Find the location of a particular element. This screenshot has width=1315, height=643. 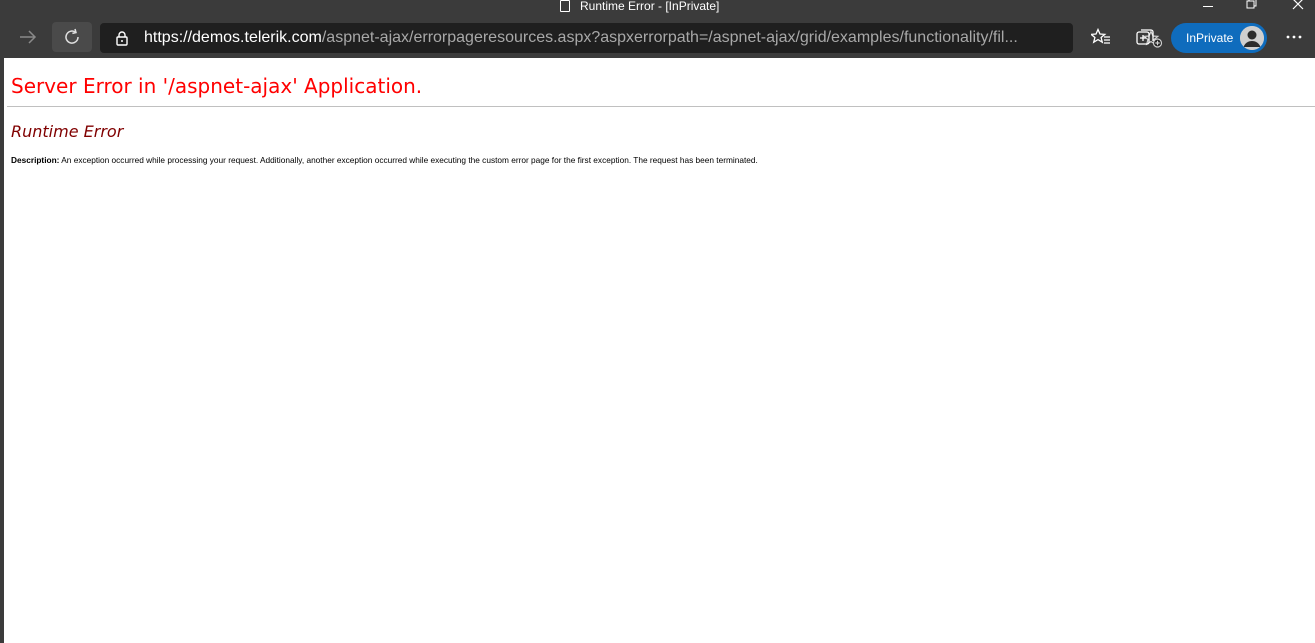

restore-button is located at coordinates (1252, 5).